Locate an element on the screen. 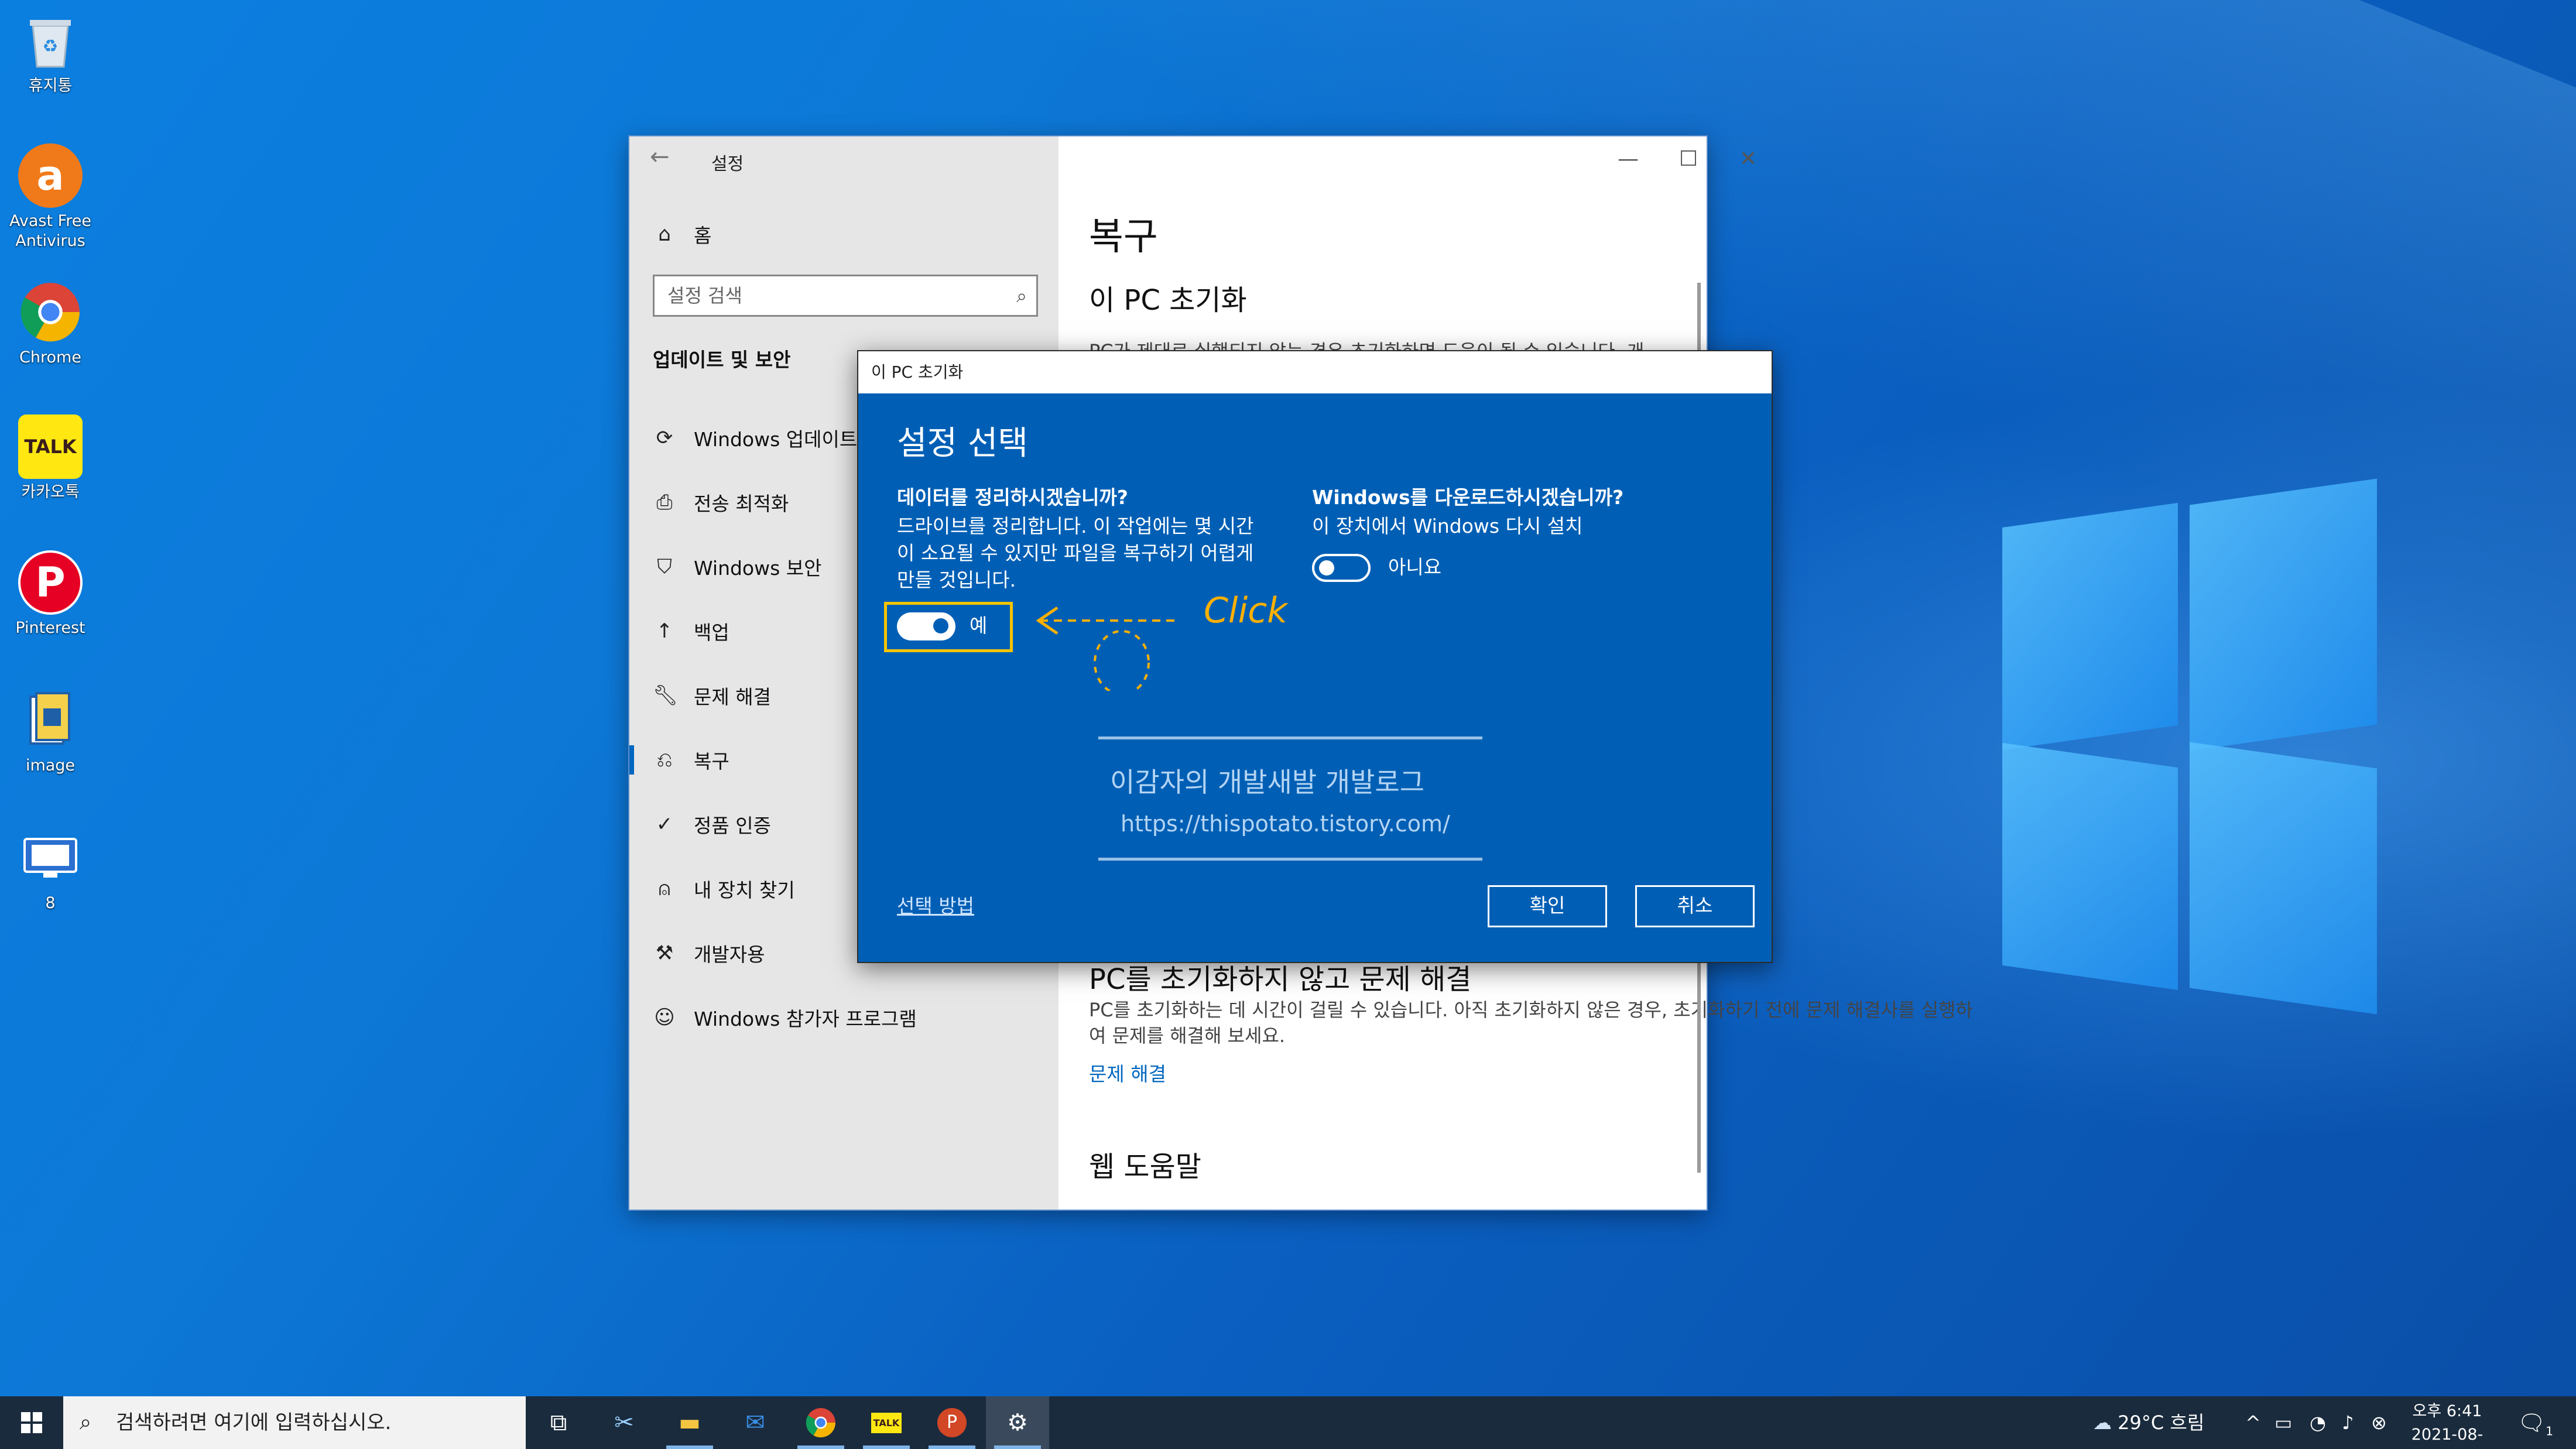 The height and width of the screenshot is (1449, 2576). recovery-icon: ⎌ is located at coordinates (664, 760).